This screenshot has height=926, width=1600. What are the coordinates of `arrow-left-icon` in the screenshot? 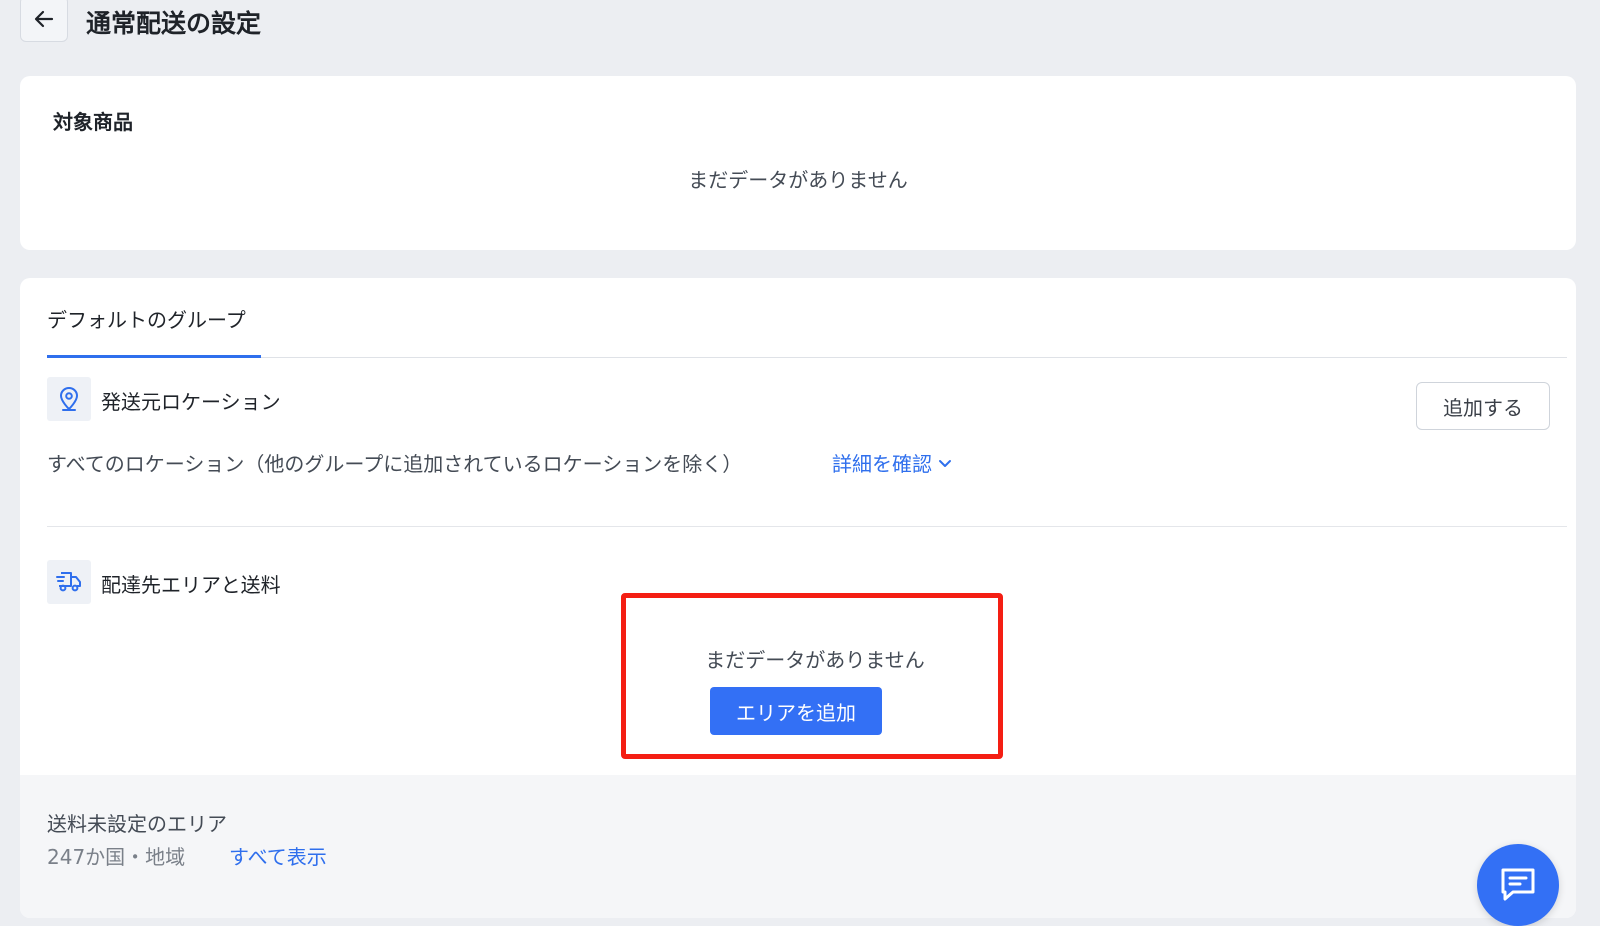 It's located at (44, 19).